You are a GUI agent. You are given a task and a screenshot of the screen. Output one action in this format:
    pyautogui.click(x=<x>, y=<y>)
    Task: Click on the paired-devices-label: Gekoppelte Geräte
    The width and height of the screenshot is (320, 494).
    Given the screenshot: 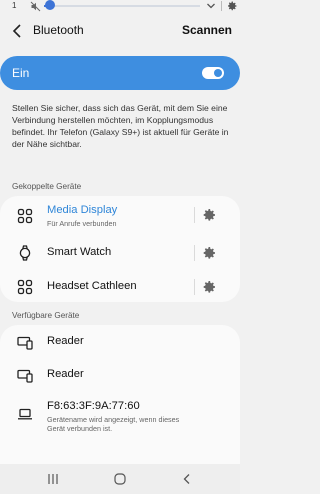 What is the action you would take?
    pyautogui.click(x=47, y=186)
    